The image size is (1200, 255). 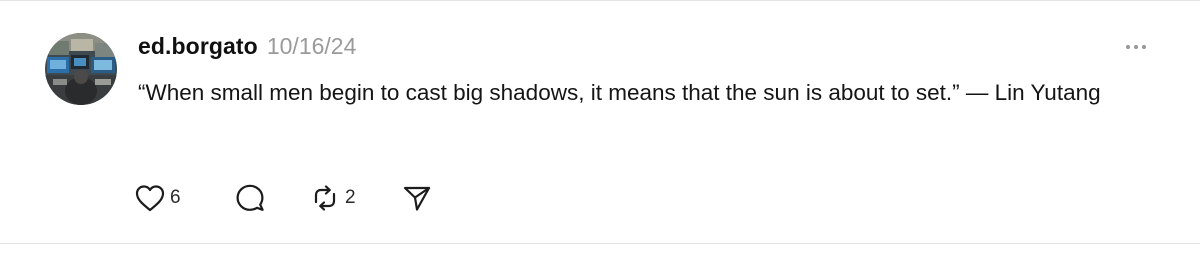 I want to click on like-button: 6, so click(x=184, y=198).